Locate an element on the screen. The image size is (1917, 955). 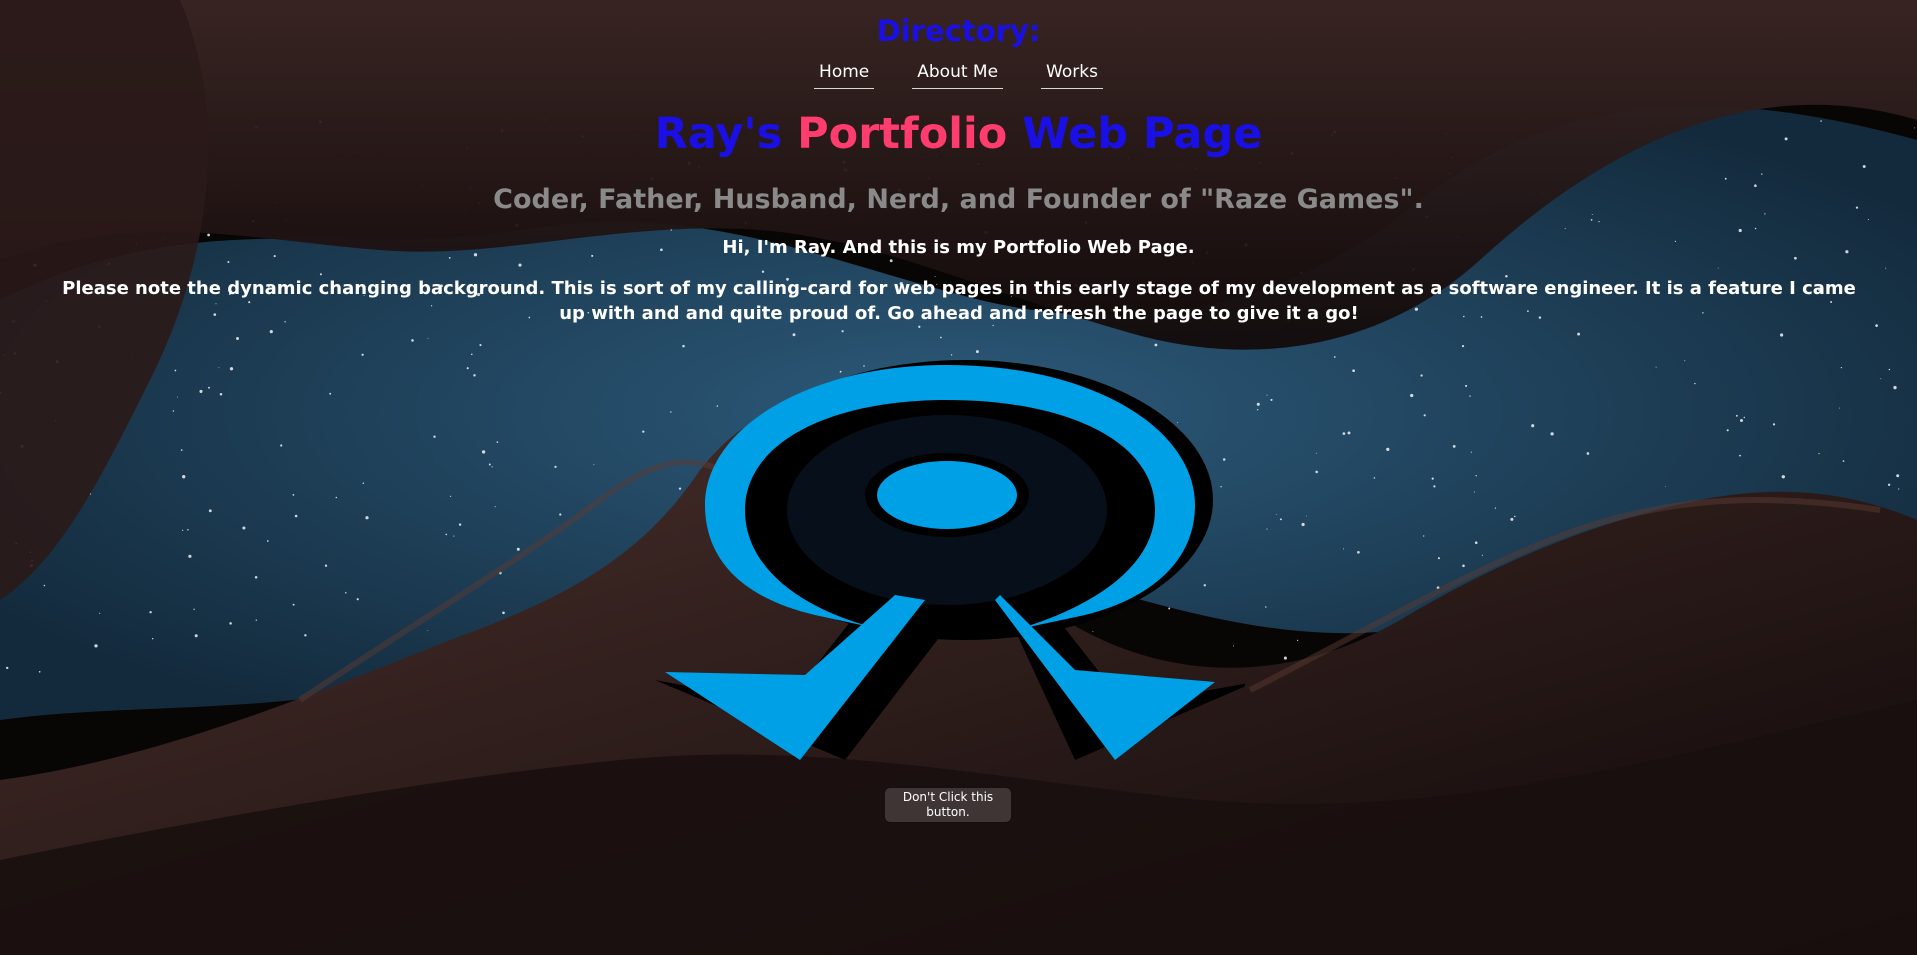
dont-click-button: Don't Click this button. is located at coordinates (948, 805).